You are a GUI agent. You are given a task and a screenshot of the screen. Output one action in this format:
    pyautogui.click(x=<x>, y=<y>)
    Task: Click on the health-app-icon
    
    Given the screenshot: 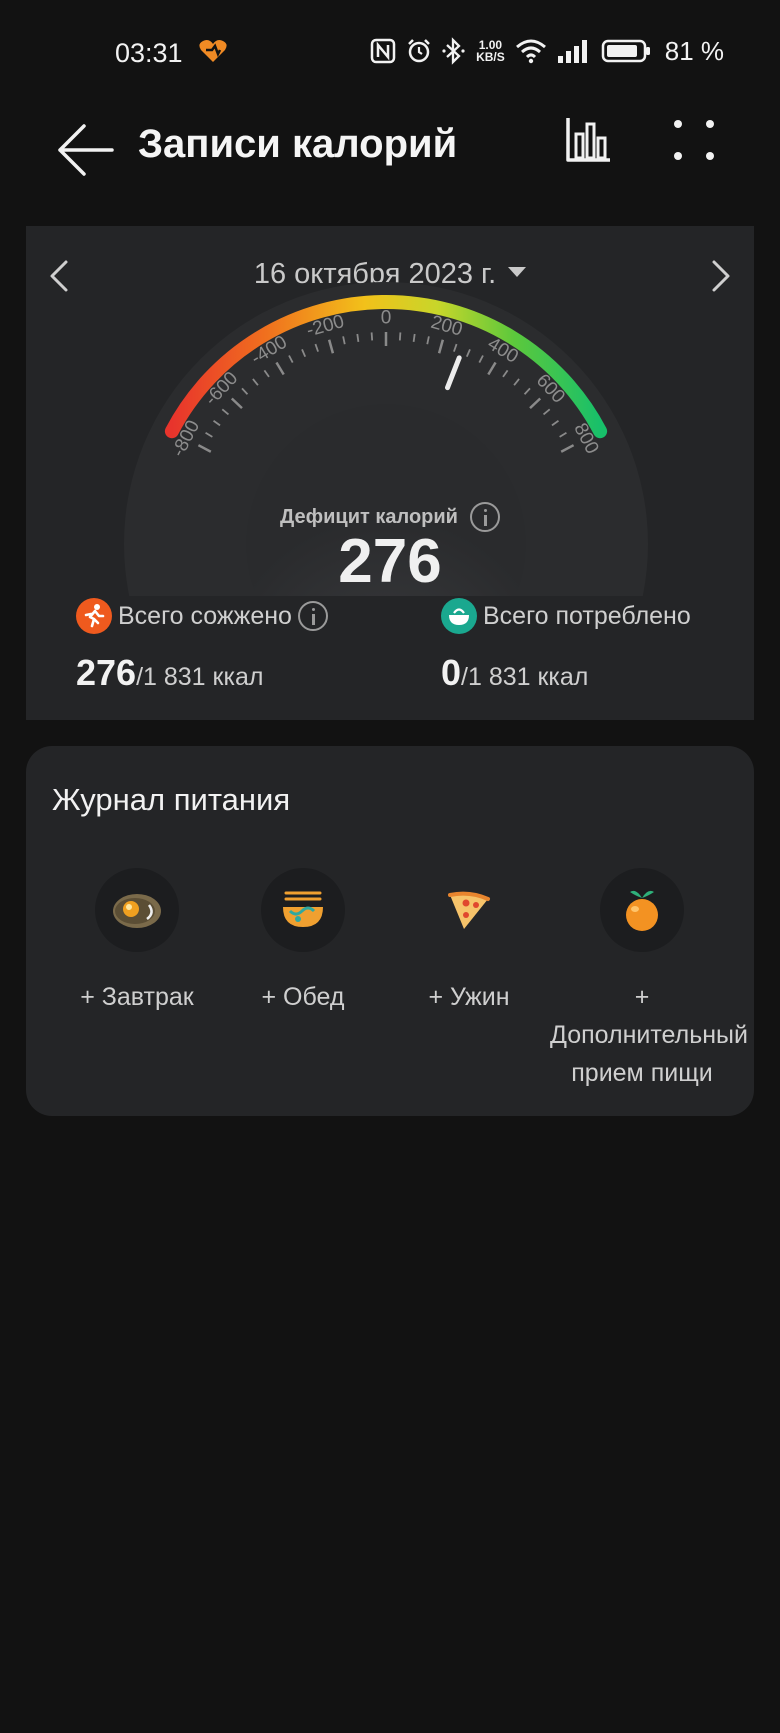 What is the action you would take?
    pyautogui.click(x=213, y=51)
    